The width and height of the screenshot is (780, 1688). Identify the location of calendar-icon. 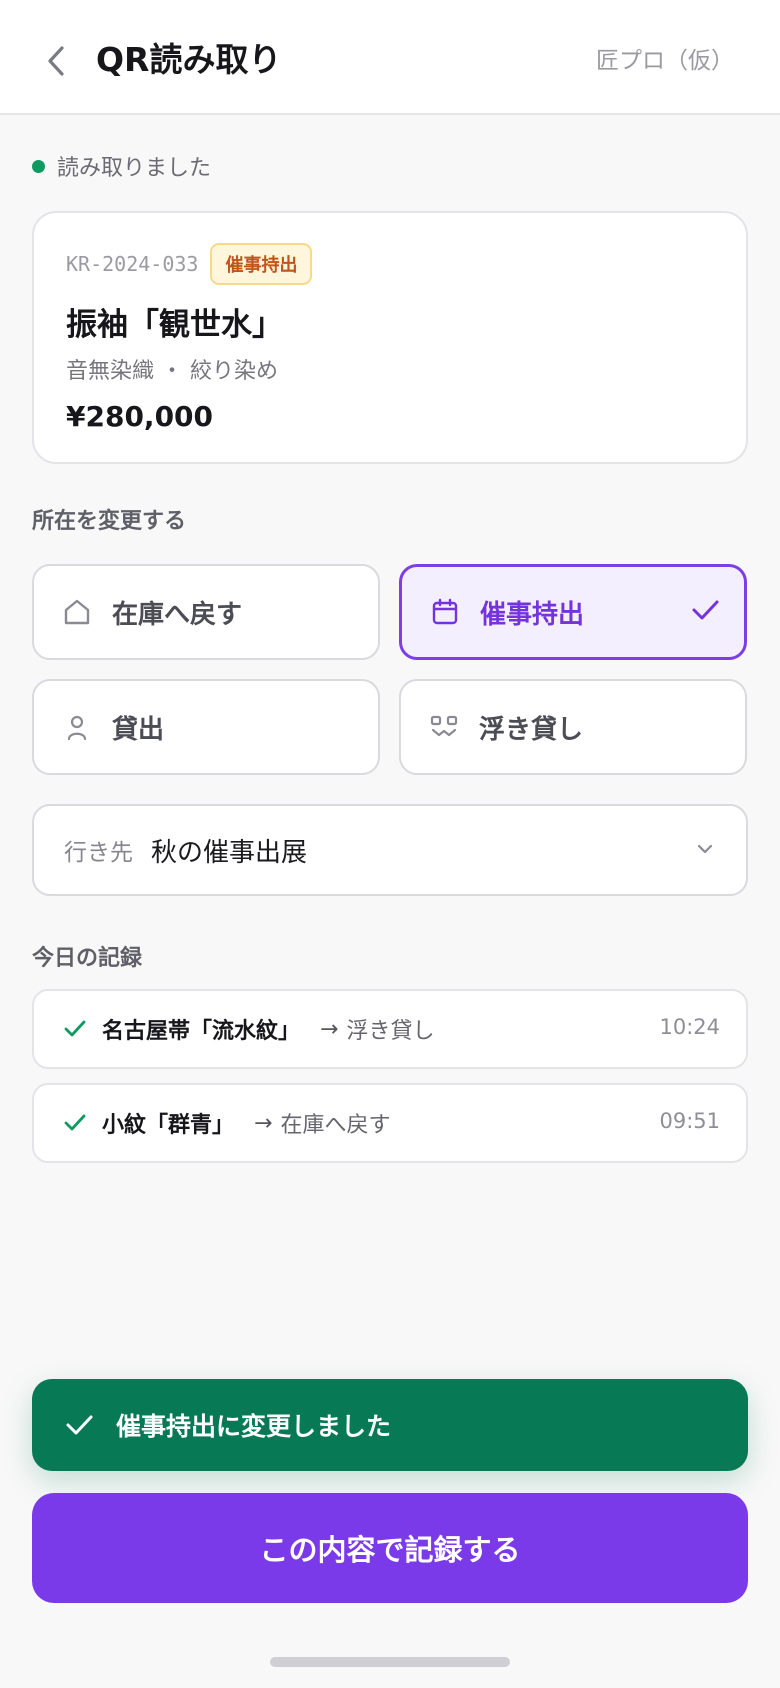
(445, 612).